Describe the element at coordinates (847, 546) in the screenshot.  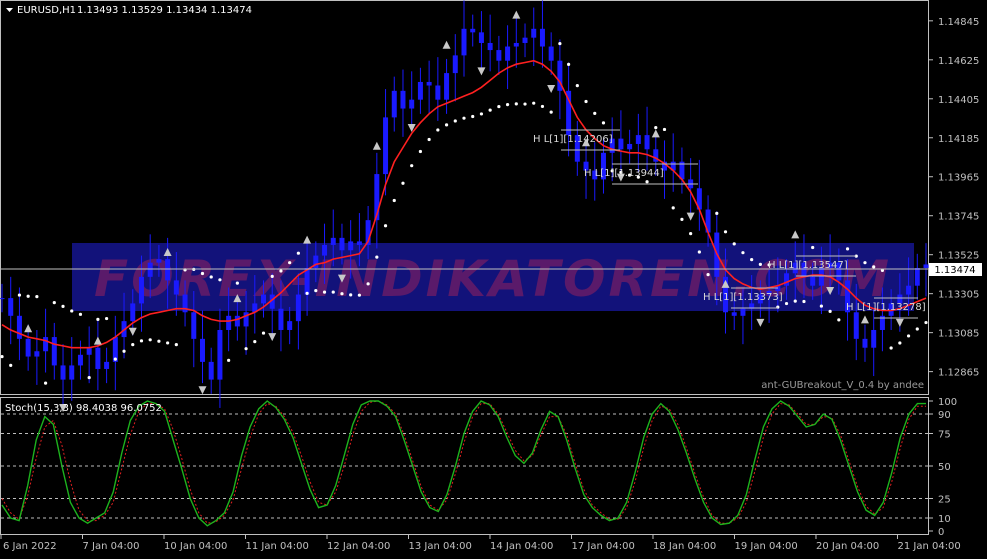
I see `time-tick-label: 20 Jan 04:00` at that location.